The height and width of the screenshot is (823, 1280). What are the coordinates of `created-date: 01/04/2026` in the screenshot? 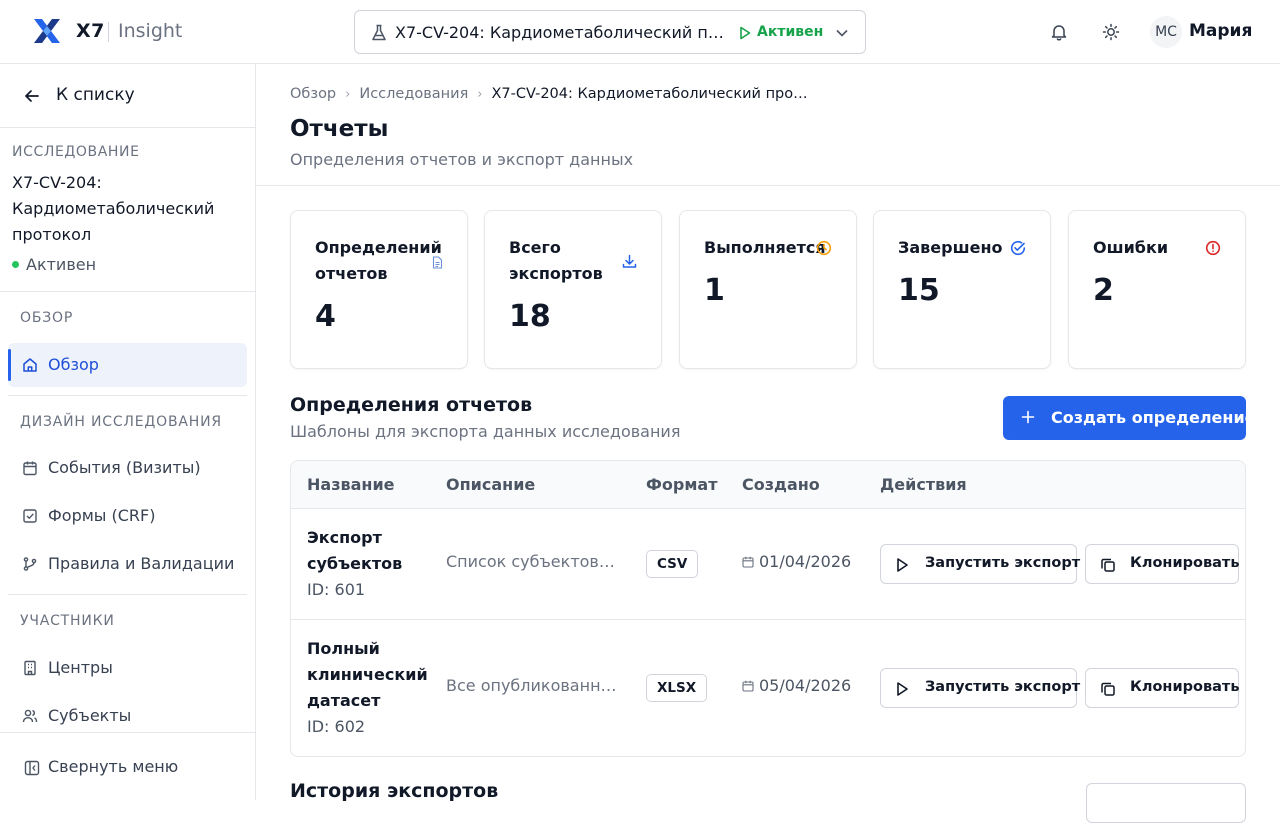 It's located at (796, 561).